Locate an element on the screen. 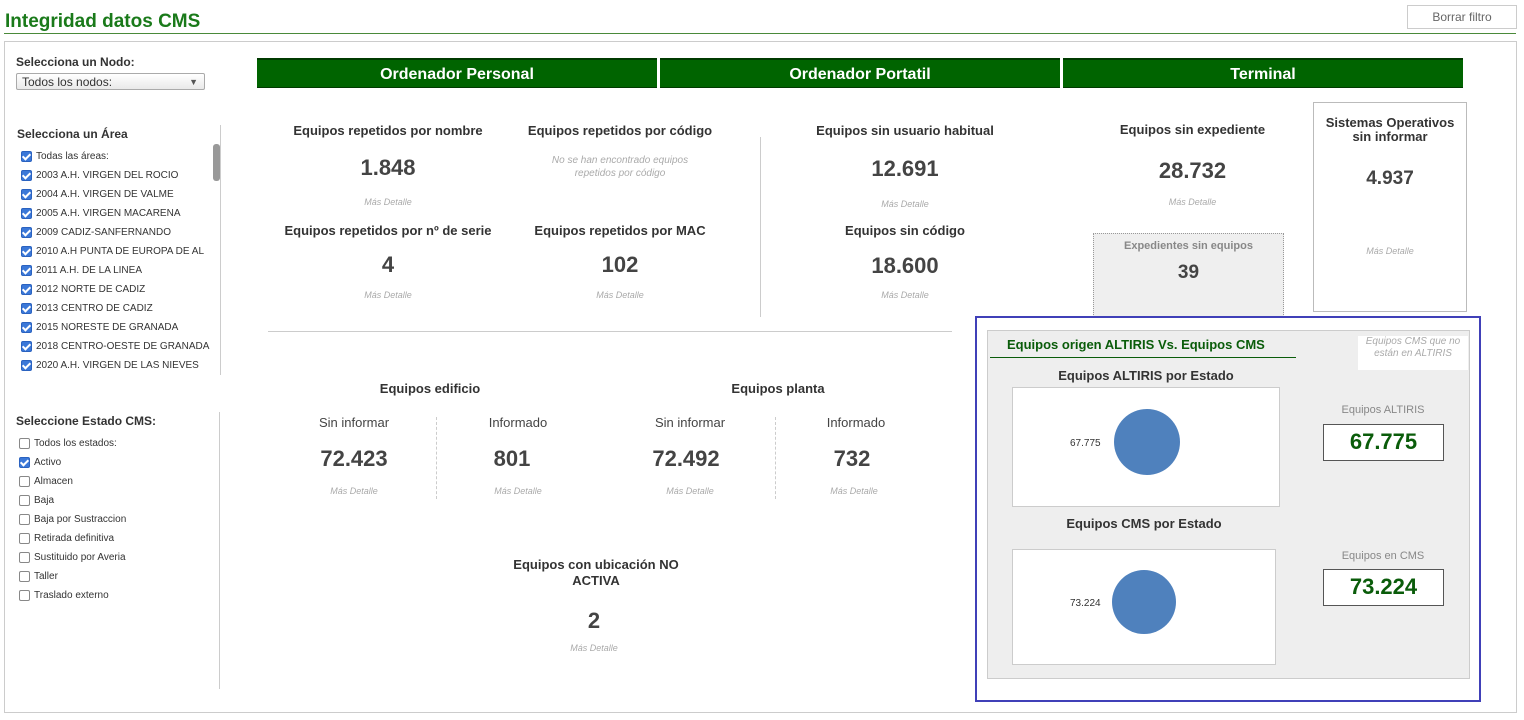 The image size is (1524, 720). filter-option: Taller is located at coordinates (114, 576).